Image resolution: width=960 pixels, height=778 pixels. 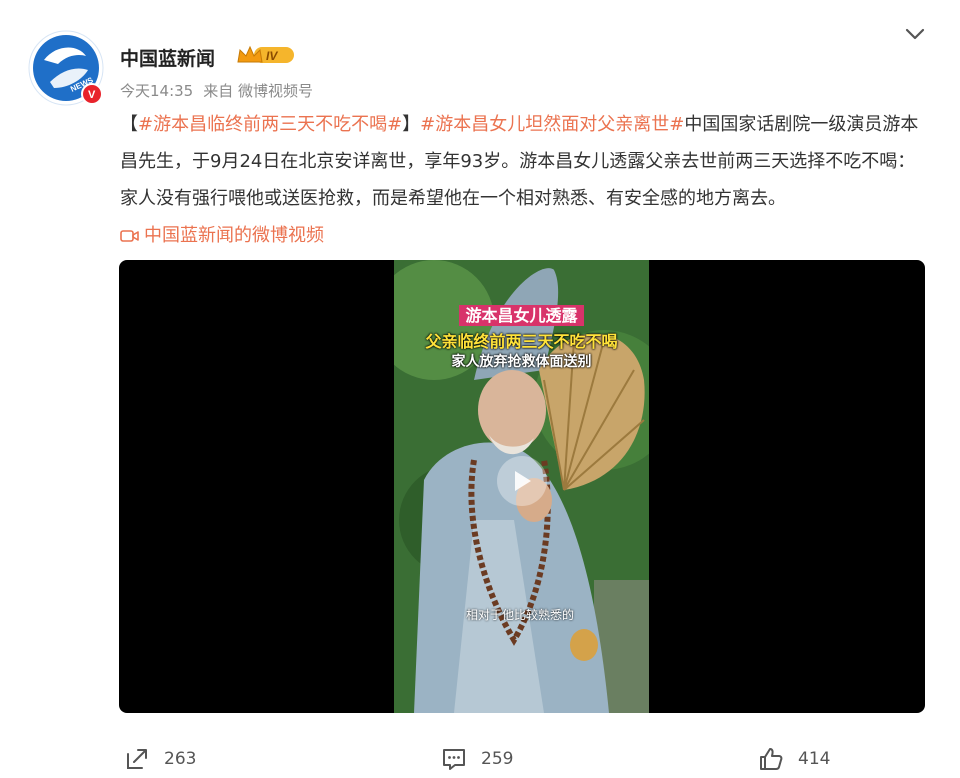 I want to click on source-prefix: 来自, so click(x=218, y=91).